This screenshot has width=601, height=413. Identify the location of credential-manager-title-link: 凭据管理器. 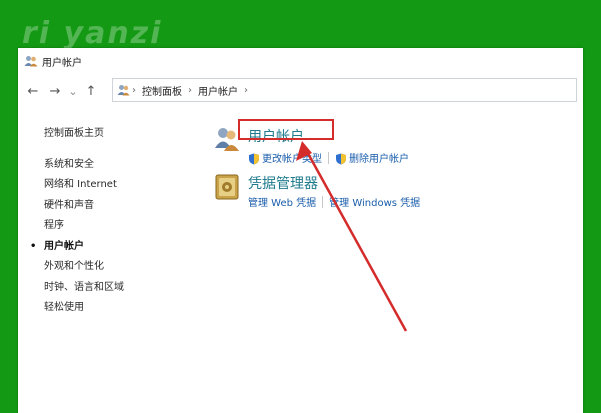
(283, 184).